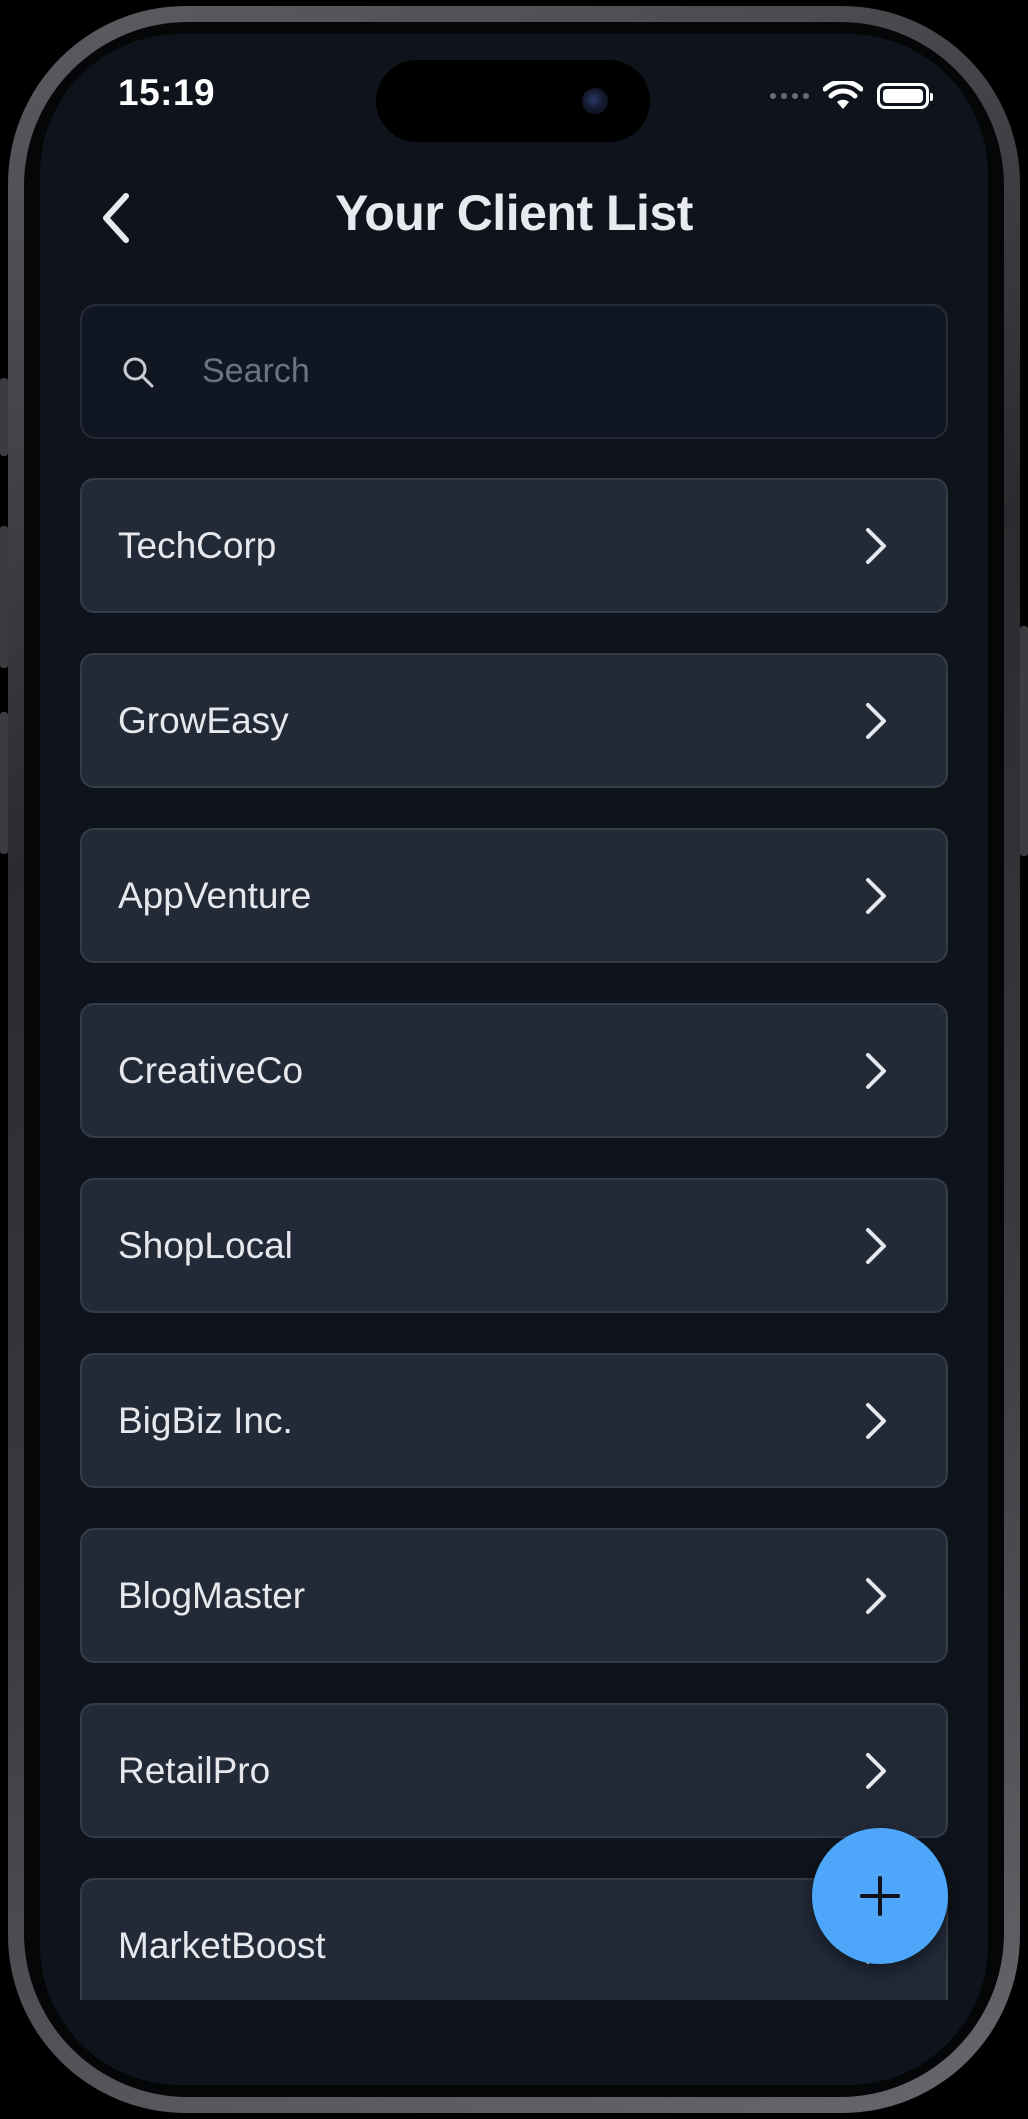  What do you see at coordinates (222, 1945) in the screenshot?
I see `client-name: MarketBoost` at bounding box center [222, 1945].